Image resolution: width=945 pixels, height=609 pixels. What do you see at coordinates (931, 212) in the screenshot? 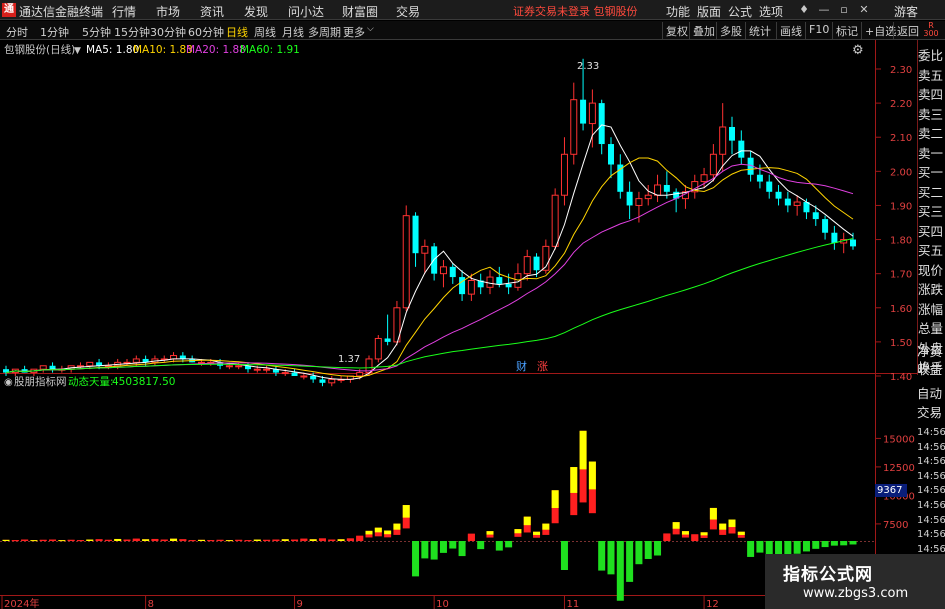
I see `side-item-buy3: 买三` at bounding box center [931, 212].